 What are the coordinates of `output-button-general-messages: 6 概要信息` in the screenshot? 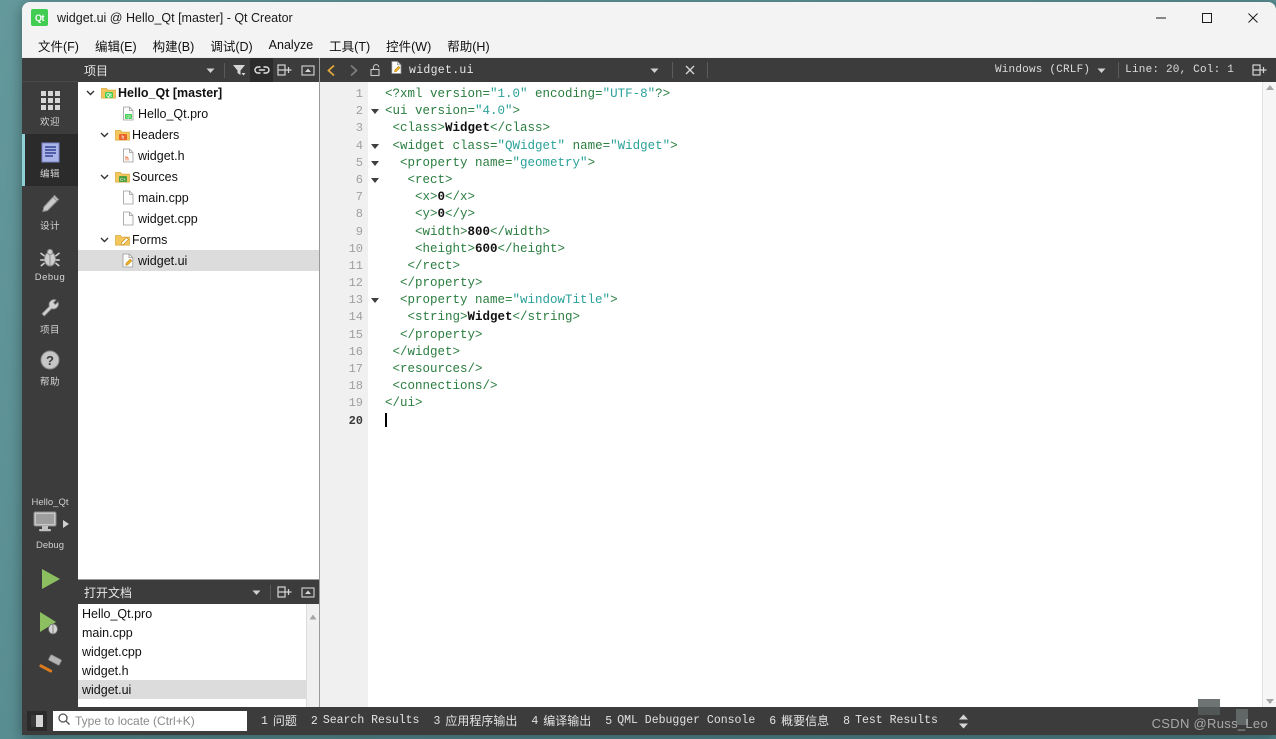 It's located at (799, 721).